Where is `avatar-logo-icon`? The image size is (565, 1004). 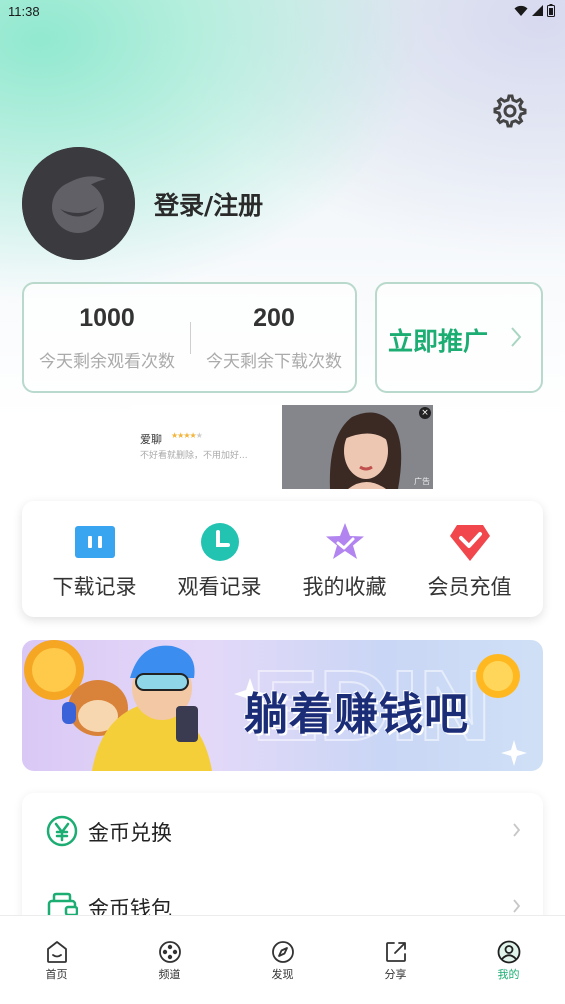
avatar-logo-icon is located at coordinates (78, 203).